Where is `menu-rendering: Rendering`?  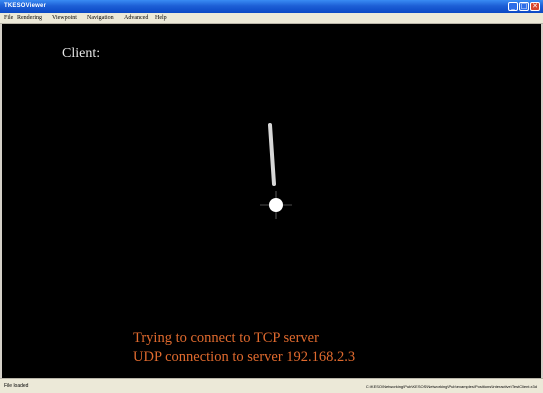
menu-rendering: Rendering is located at coordinates (29, 18).